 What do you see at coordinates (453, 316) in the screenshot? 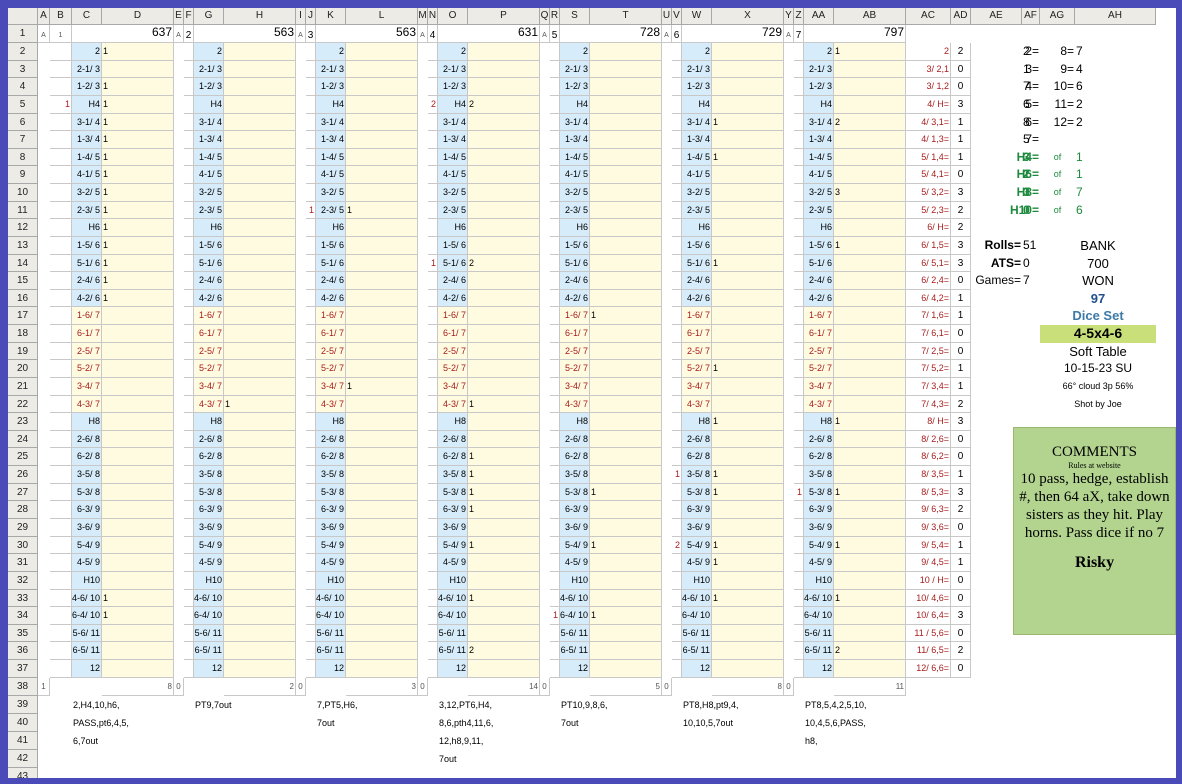
I see `combo-label: 1-6/ 7` at bounding box center [453, 316].